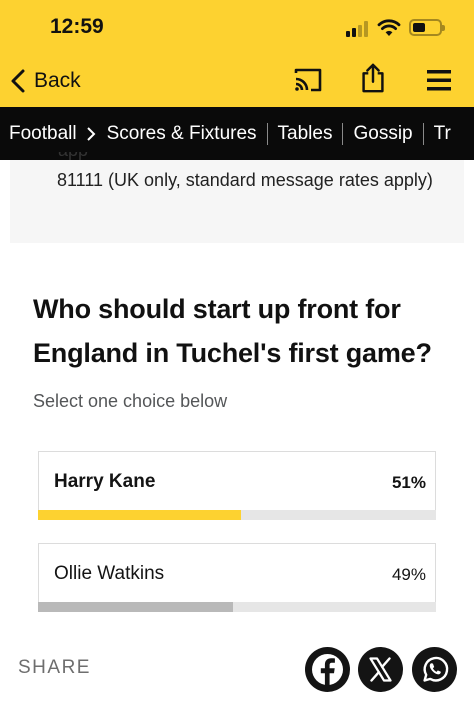 The width and height of the screenshot is (474, 715). What do you see at coordinates (442, 134) in the screenshot?
I see `nav-item-transfers: Tr` at bounding box center [442, 134].